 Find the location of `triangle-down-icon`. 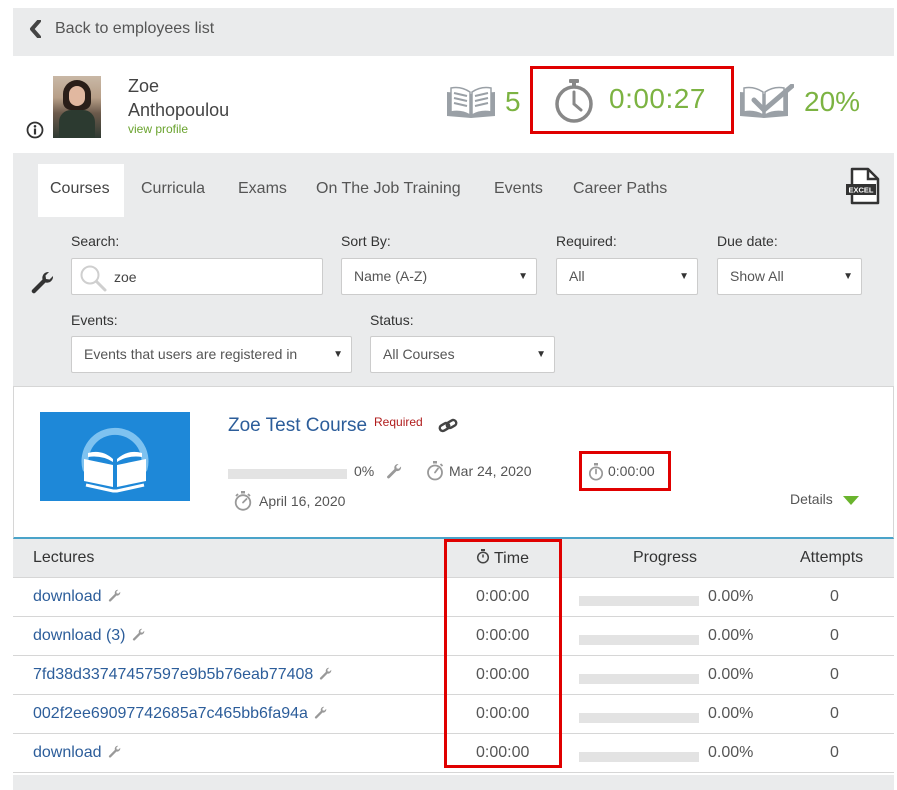

triangle-down-icon is located at coordinates (850, 500).